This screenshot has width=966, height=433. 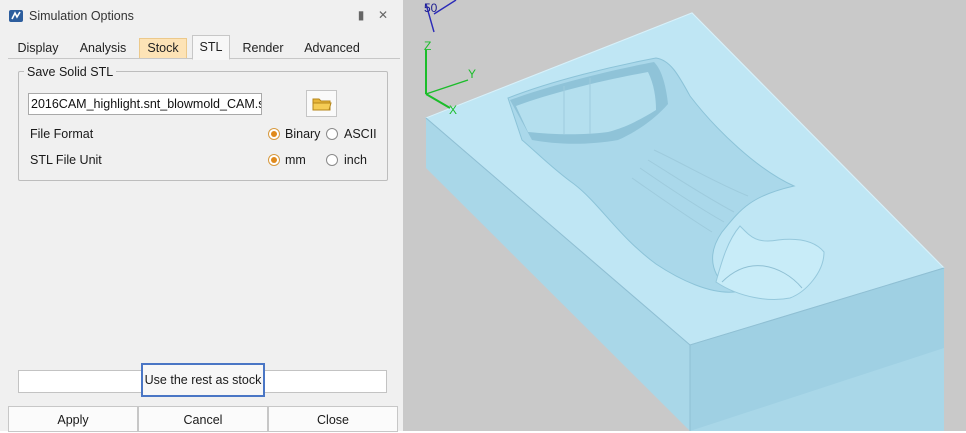 What do you see at coordinates (295, 160) in the screenshot?
I see `mm-label: mm` at bounding box center [295, 160].